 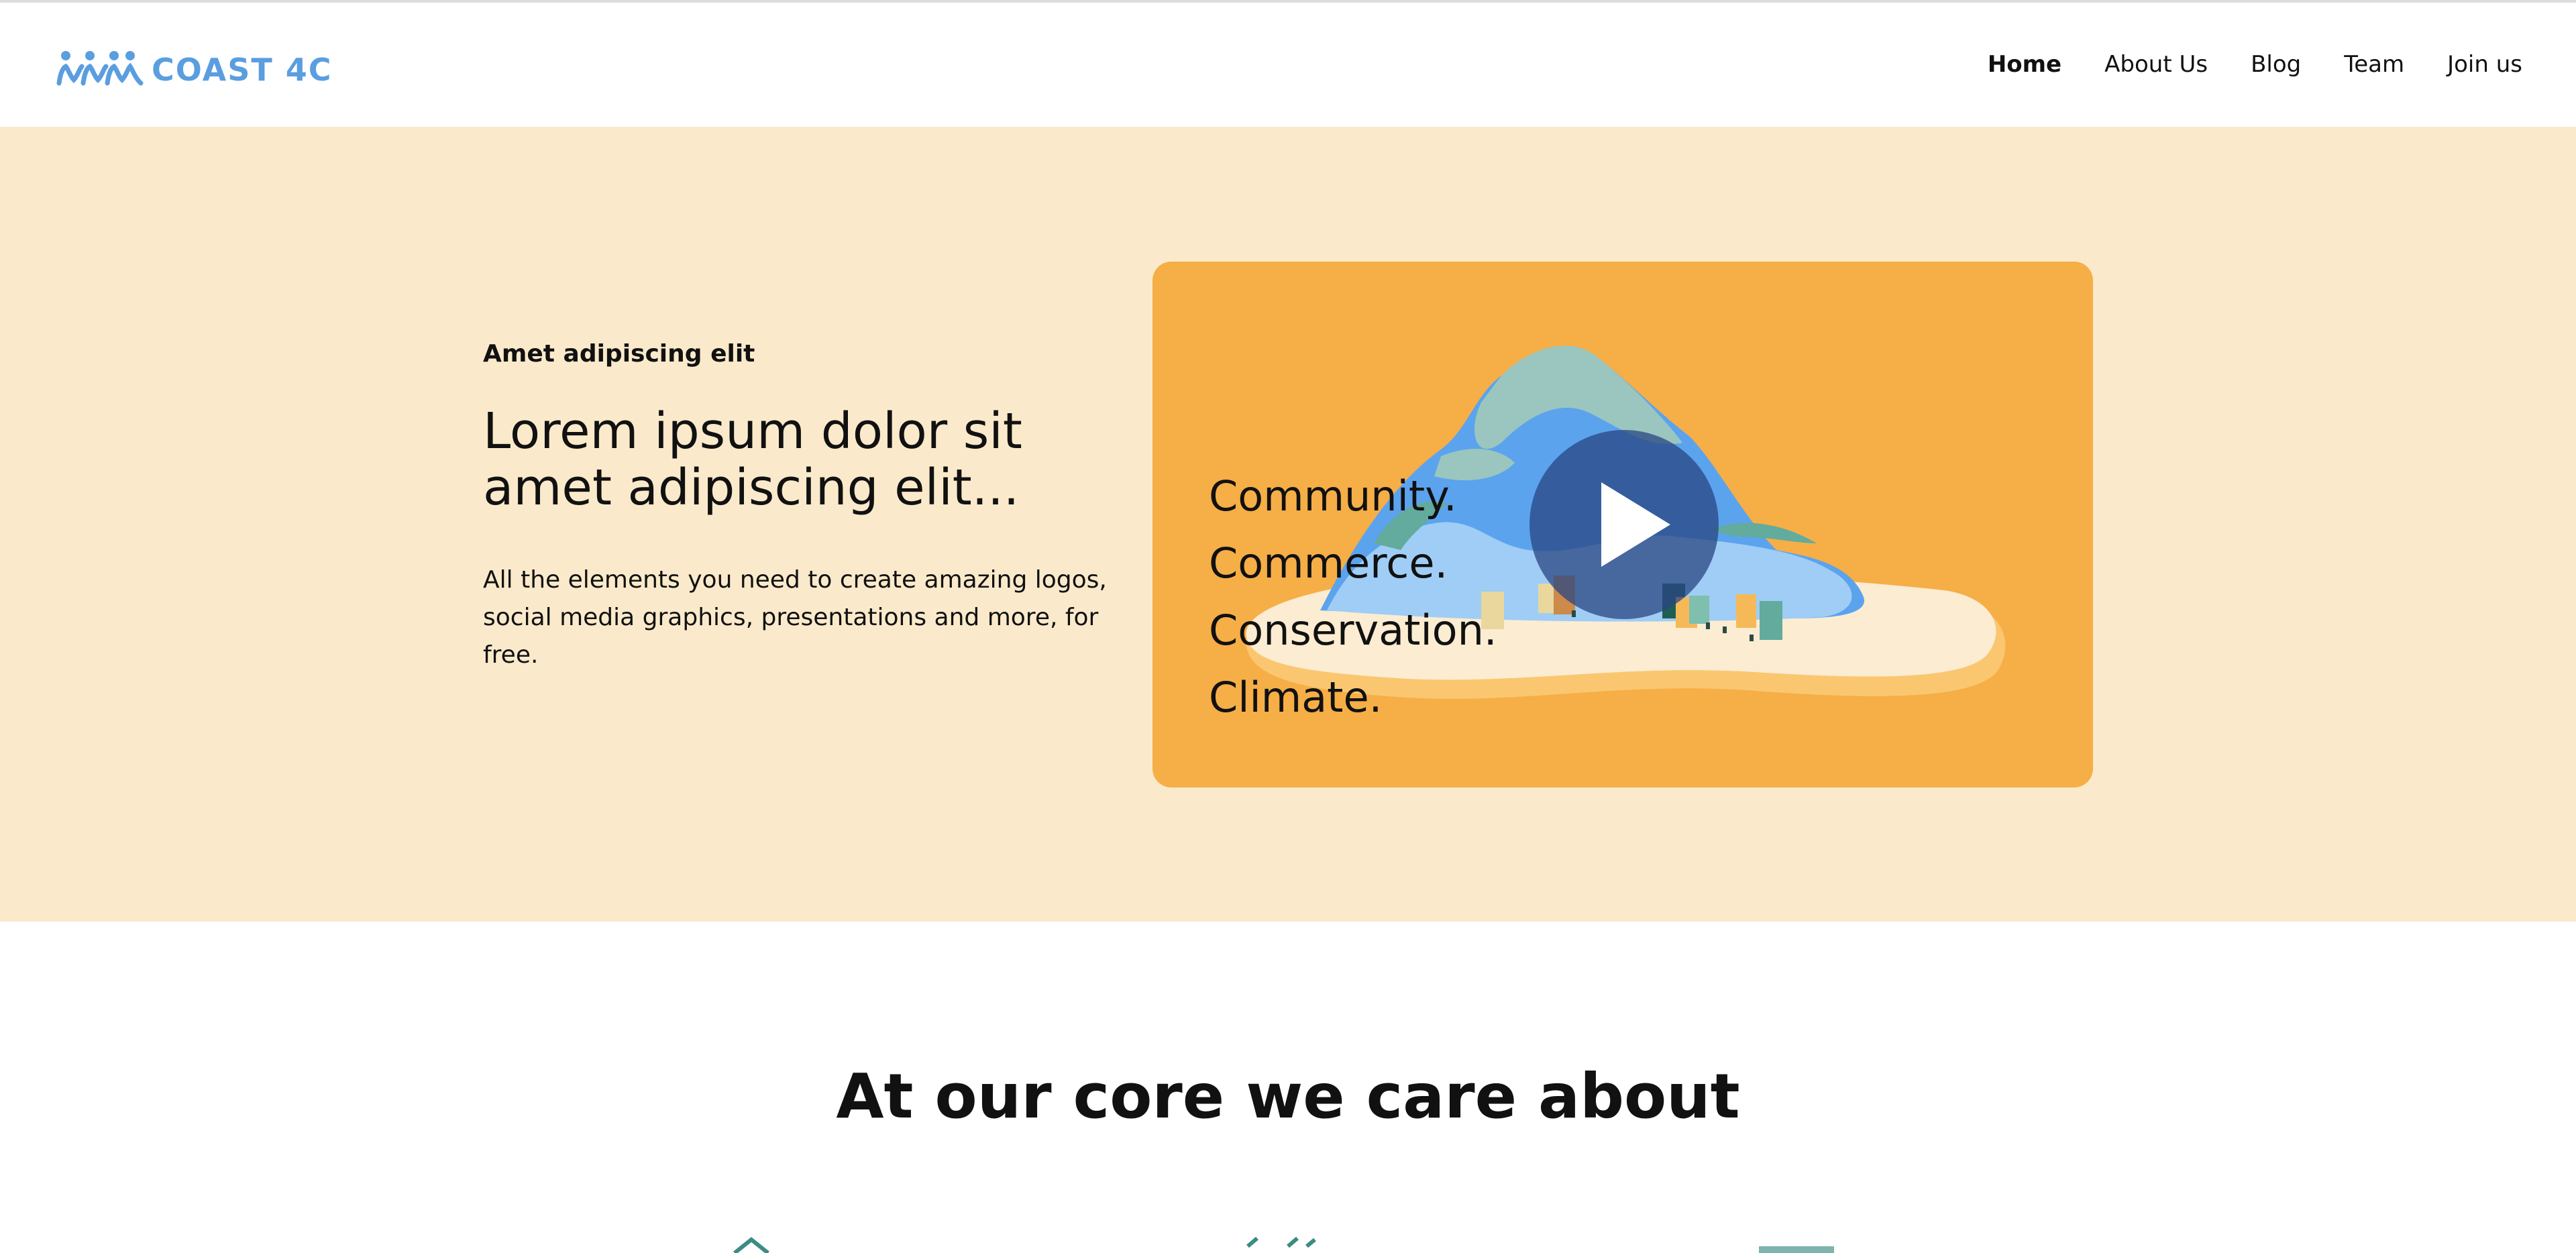 What do you see at coordinates (2233, 64) in the screenshot?
I see `main-nav: Home About Us Blog Team Join us` at bounding box center [2233, 64].